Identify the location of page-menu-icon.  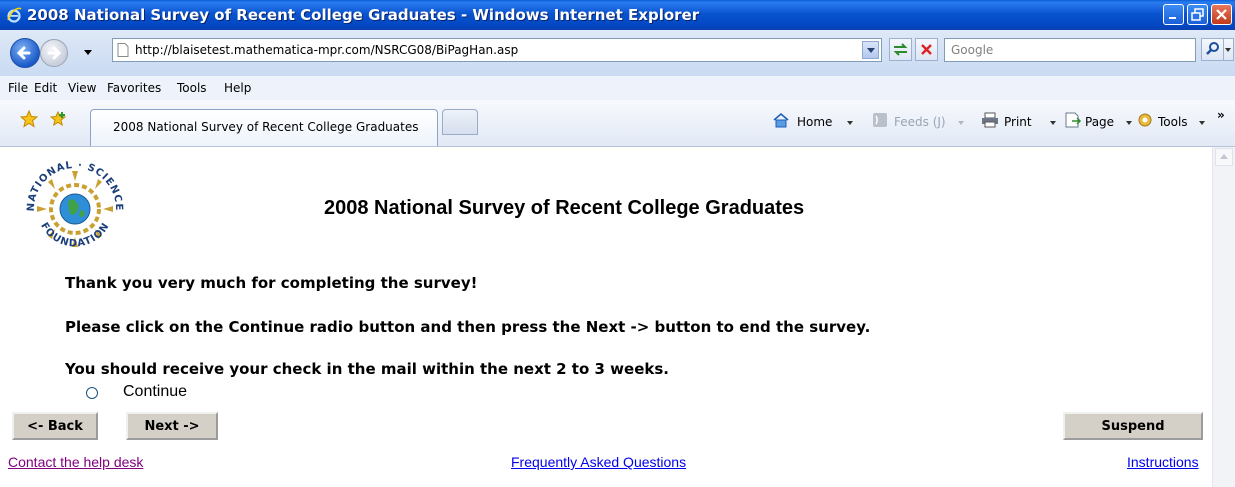
(1073, 120).